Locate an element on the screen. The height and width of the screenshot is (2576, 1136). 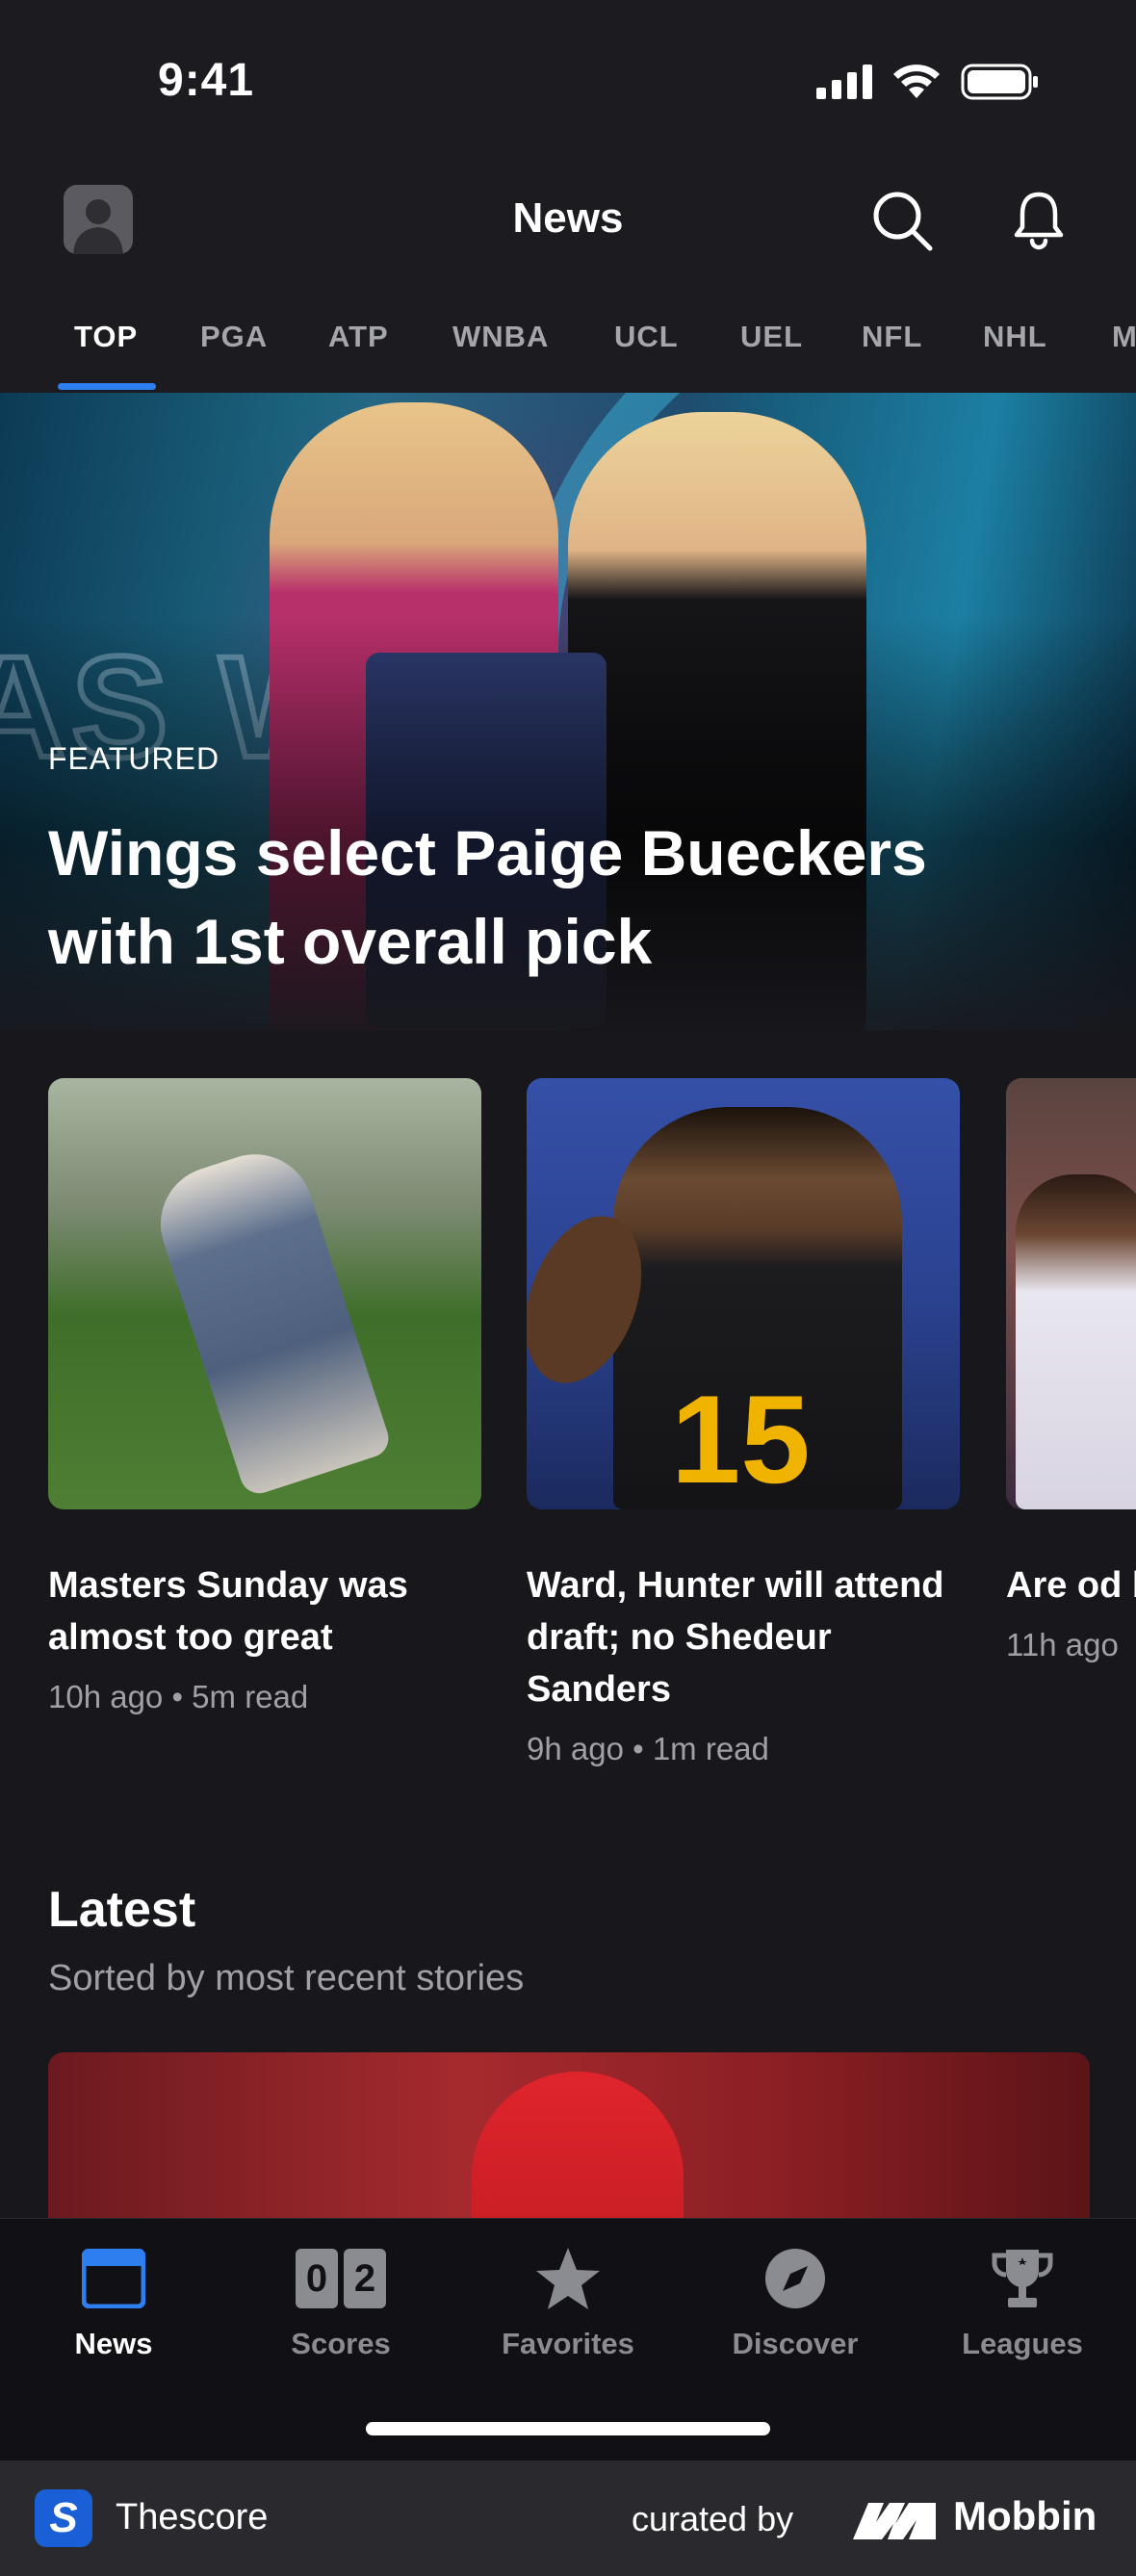
nav-label: Leagues is located at coordinates (1023, 2344).